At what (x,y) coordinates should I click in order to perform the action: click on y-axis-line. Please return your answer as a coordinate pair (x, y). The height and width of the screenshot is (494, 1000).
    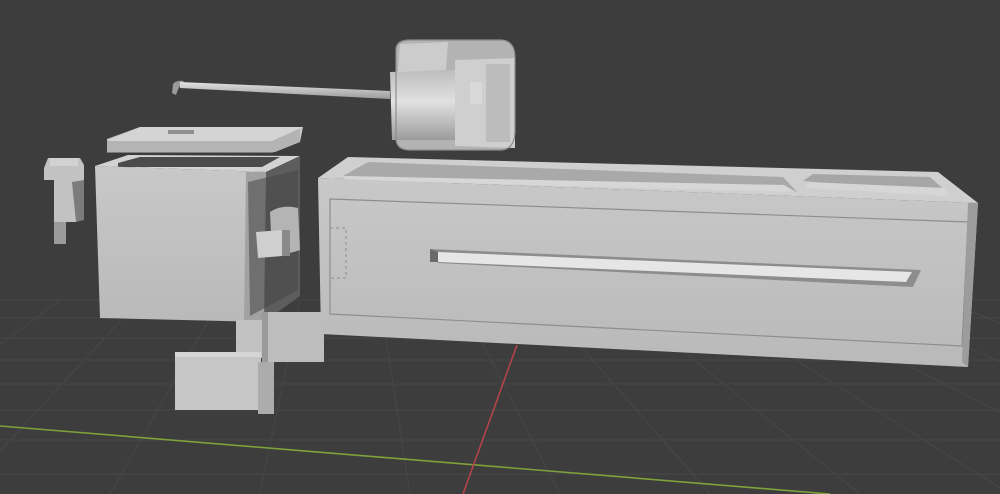
    Looking at the image, I should click on (490, 419).